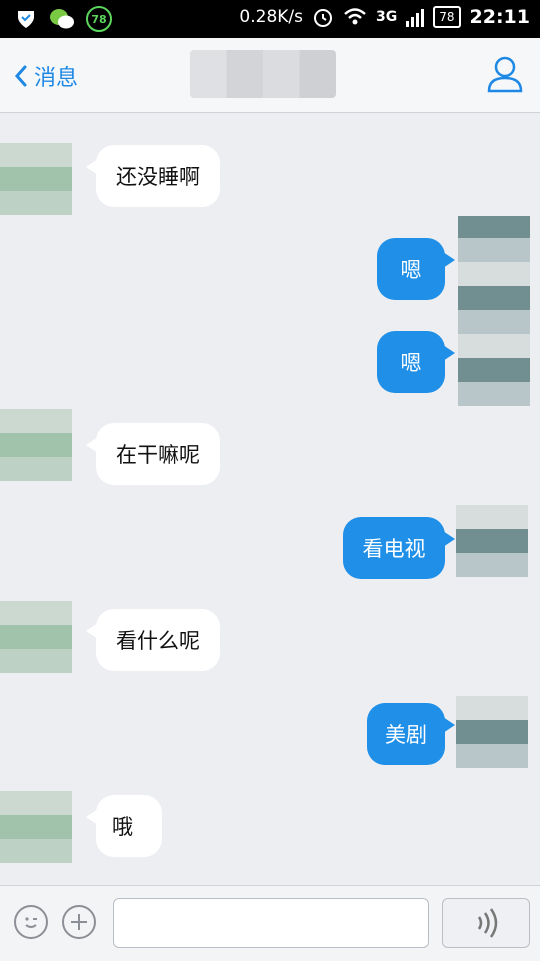 The height and width of the screenshot is (961, 540). Describe the element at coordinates (124, 826) in the screenshot. I see `message-bubble-incoming: 哦` at that location.